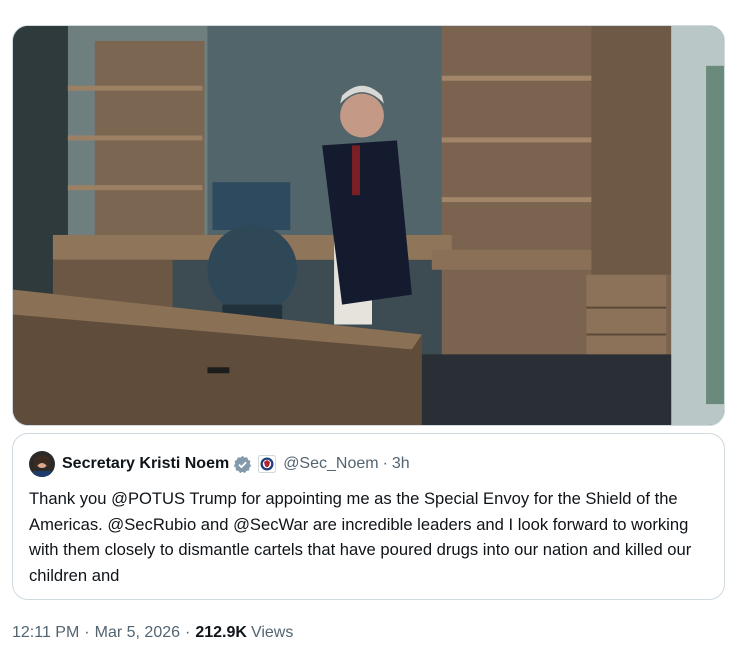 The image size is (738, 651). I want to click on tweet-date: Mar 5, 2026, so click(137, 633).